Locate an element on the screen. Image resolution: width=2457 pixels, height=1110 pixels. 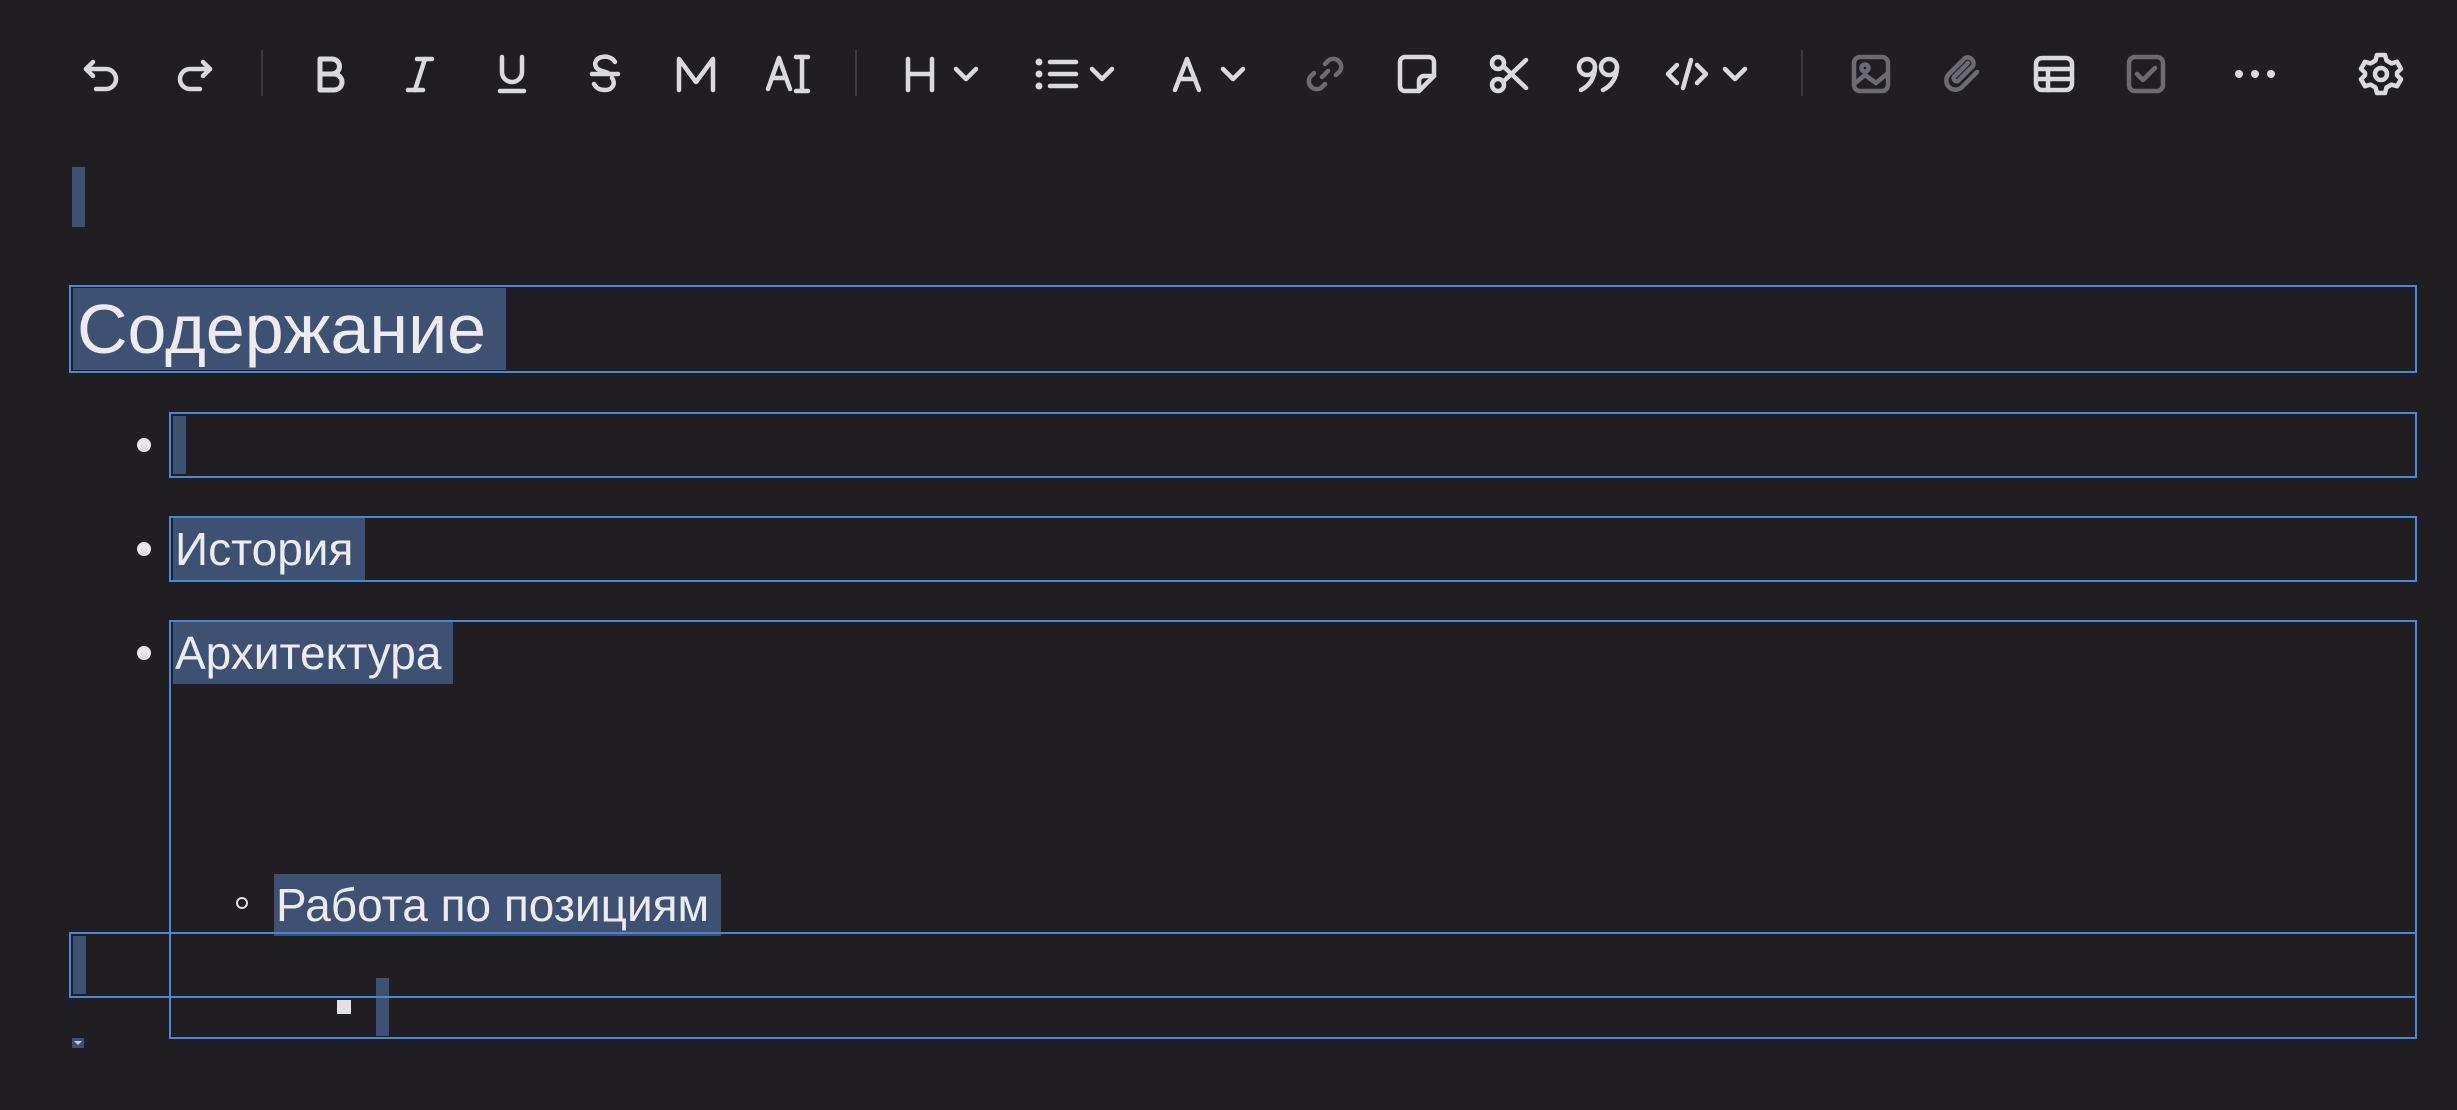
mark-button is located at coordinates (696, 74).